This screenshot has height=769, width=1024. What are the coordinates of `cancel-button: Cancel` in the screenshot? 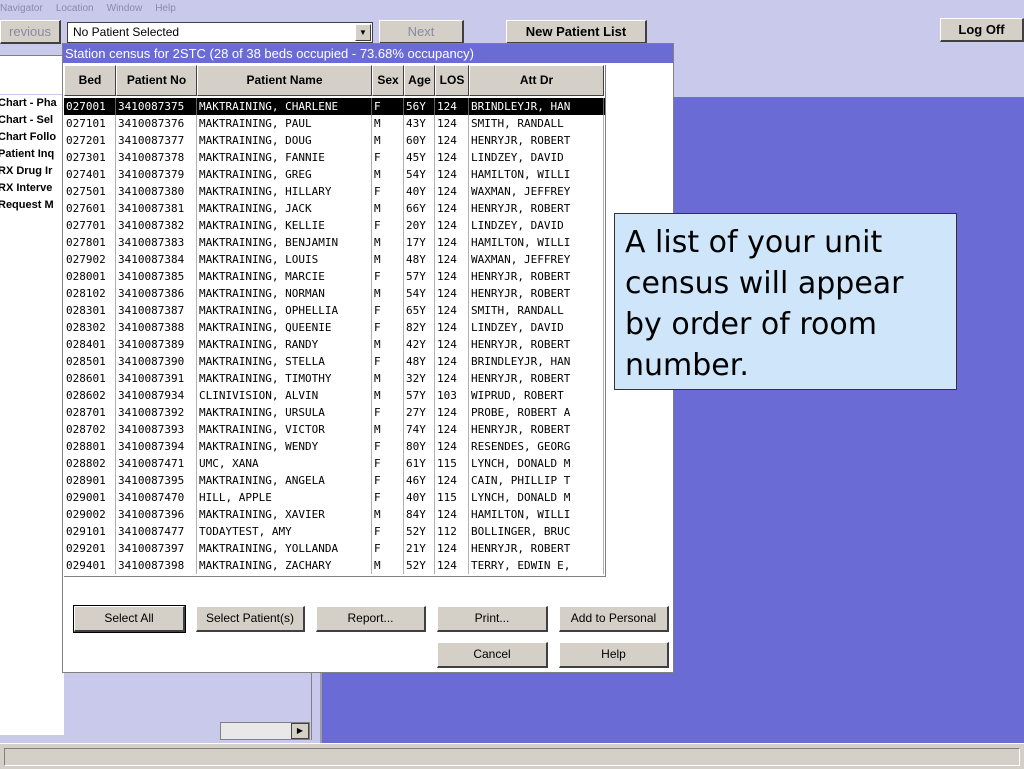 It's located at (492, 655).